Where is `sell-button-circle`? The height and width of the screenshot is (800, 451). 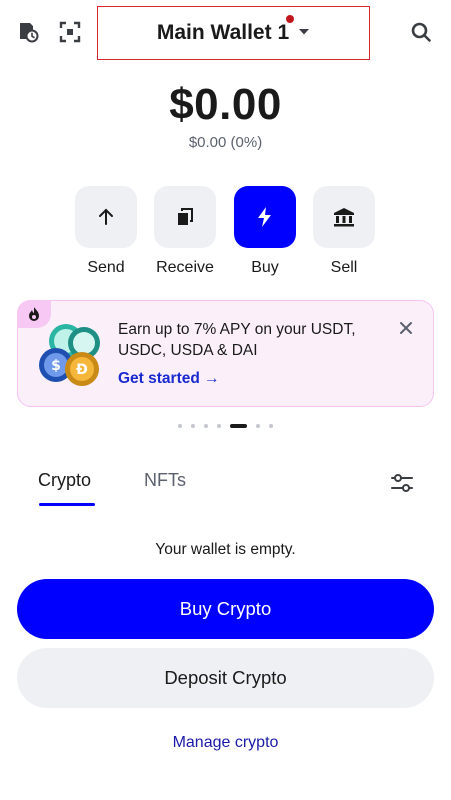
sell-button-circle is located at coordinates (344, 217).